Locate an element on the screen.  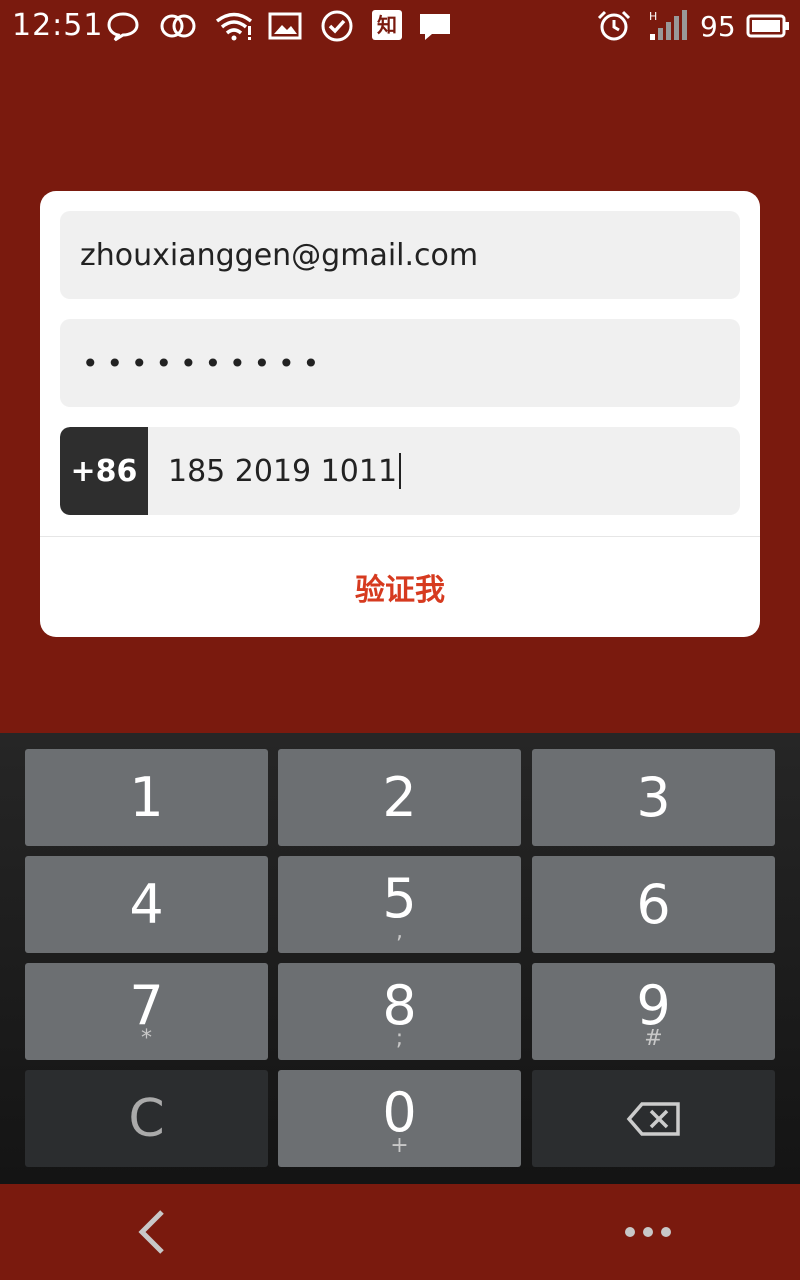
key-0: 0 + is located at coordinates (399, 1118).